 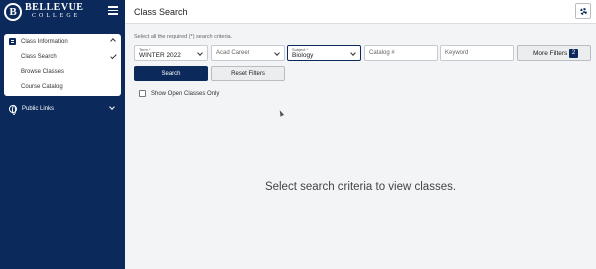 I want to click on keyword-input: Keyword, so click(x=477, y=53).